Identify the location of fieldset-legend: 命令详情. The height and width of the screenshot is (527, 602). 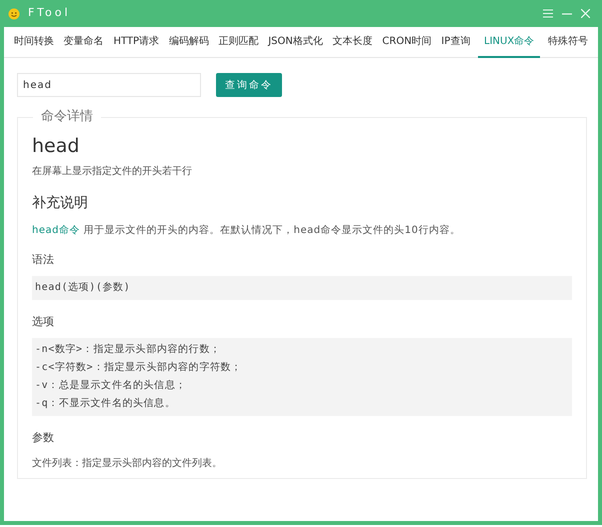
(67, 117).